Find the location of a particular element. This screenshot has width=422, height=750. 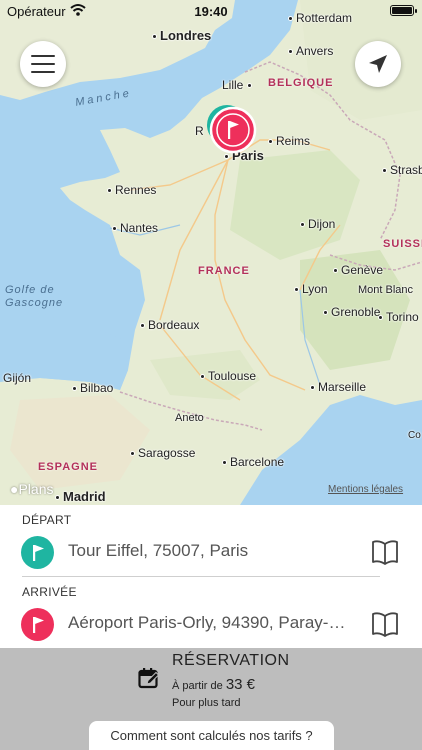

reservation-title: RÉSERVATION is located at coordinates (231, 660).